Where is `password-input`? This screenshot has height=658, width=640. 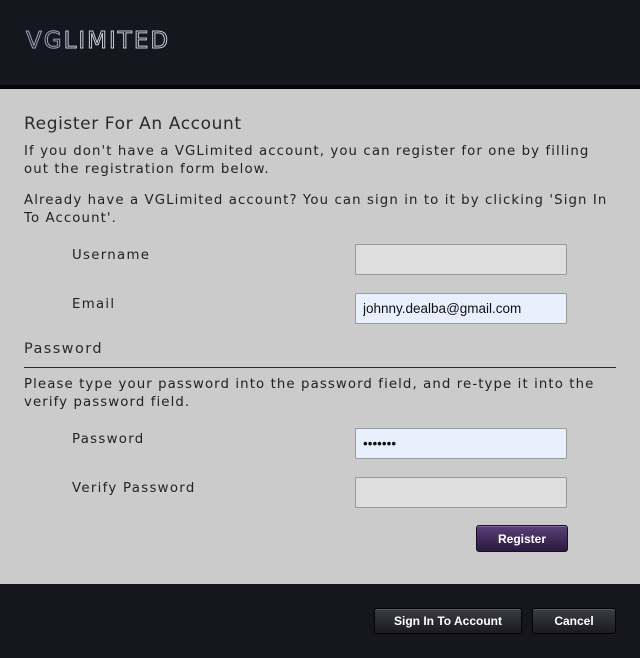 password-input is located at coordinates (461, 443).